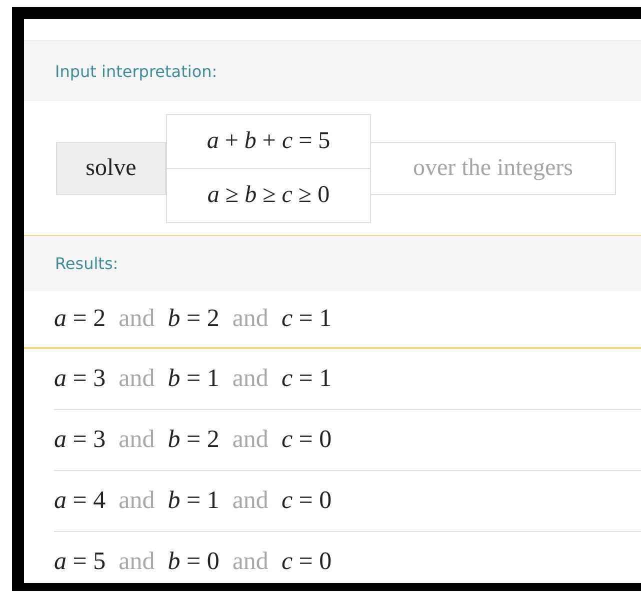  What do you see at coordinates (86, 263) in the screenshot?
I see `section-heading: Results:` at bounding box center [86, 263].